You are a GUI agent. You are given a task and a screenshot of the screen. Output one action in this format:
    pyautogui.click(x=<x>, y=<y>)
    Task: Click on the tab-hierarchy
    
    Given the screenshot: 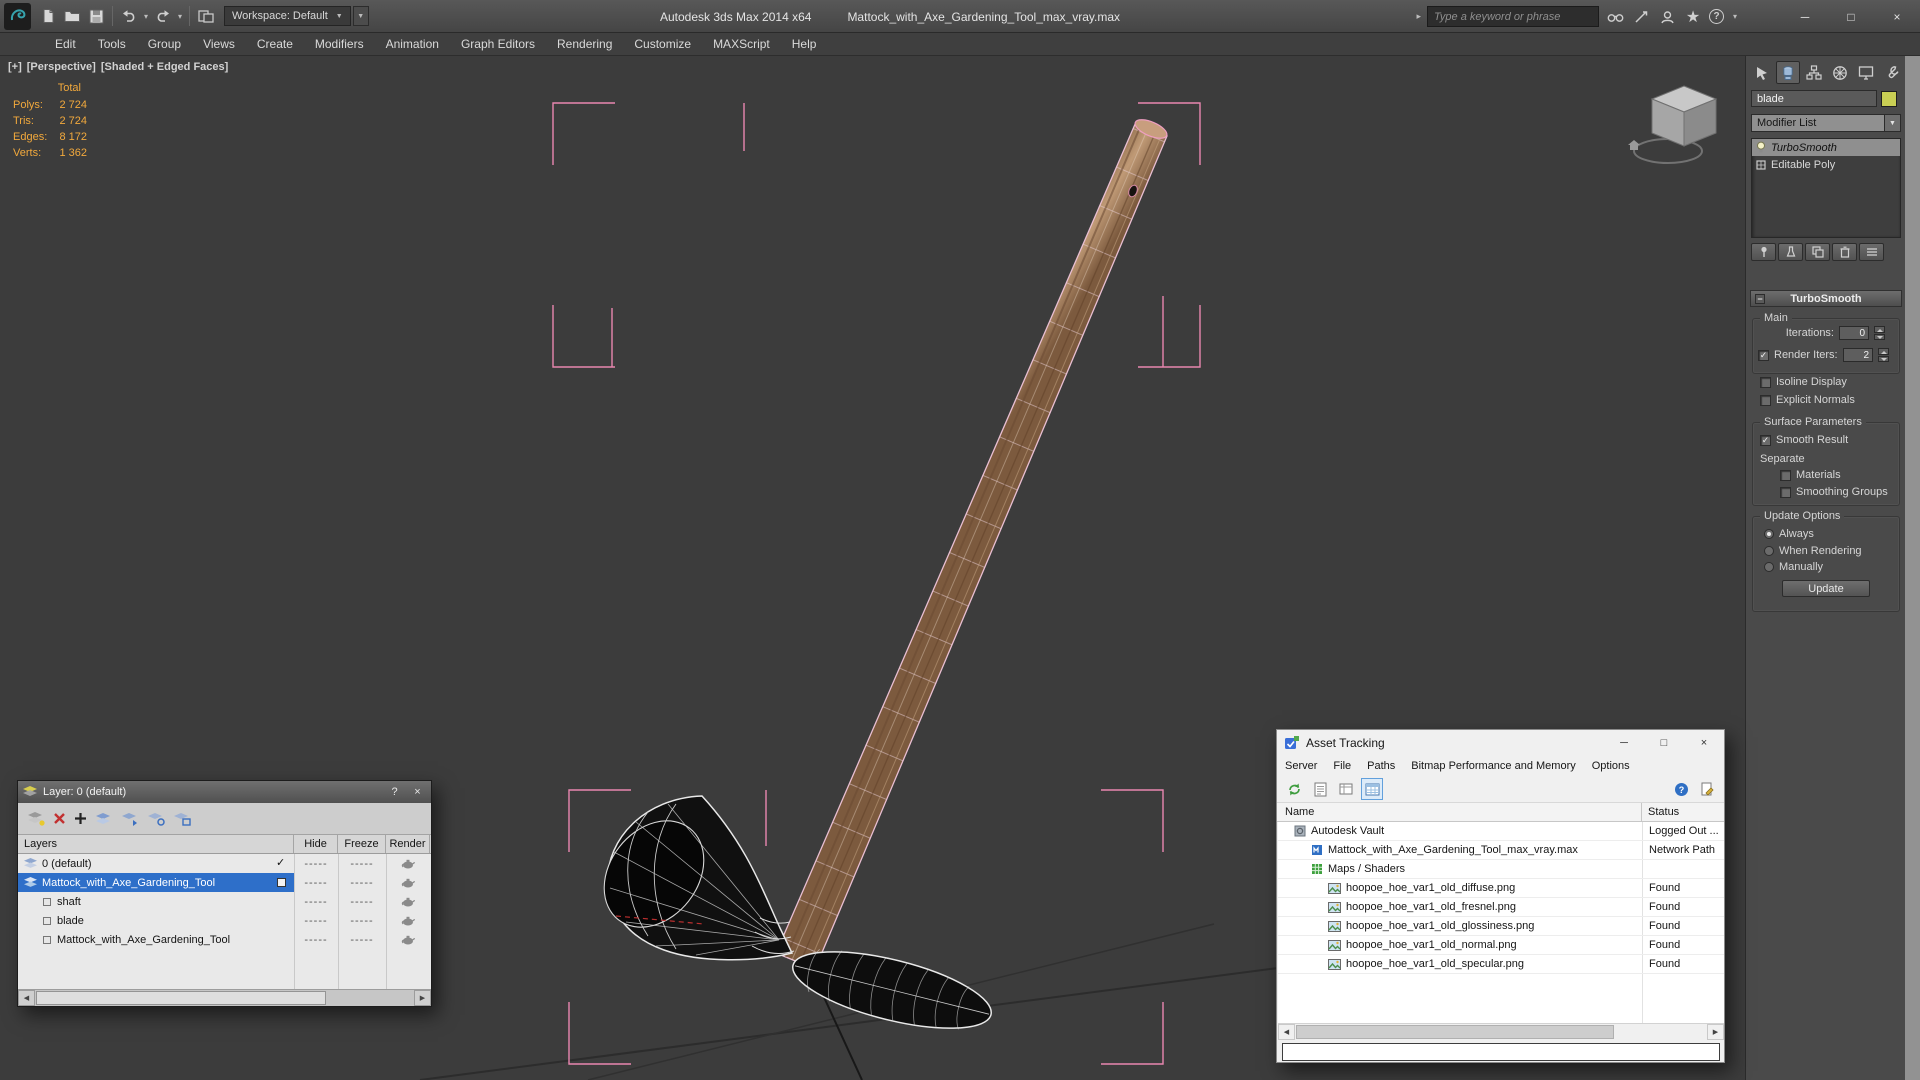 What is the action you would take?
    pyautogui.click(x=1814, y=72)
    